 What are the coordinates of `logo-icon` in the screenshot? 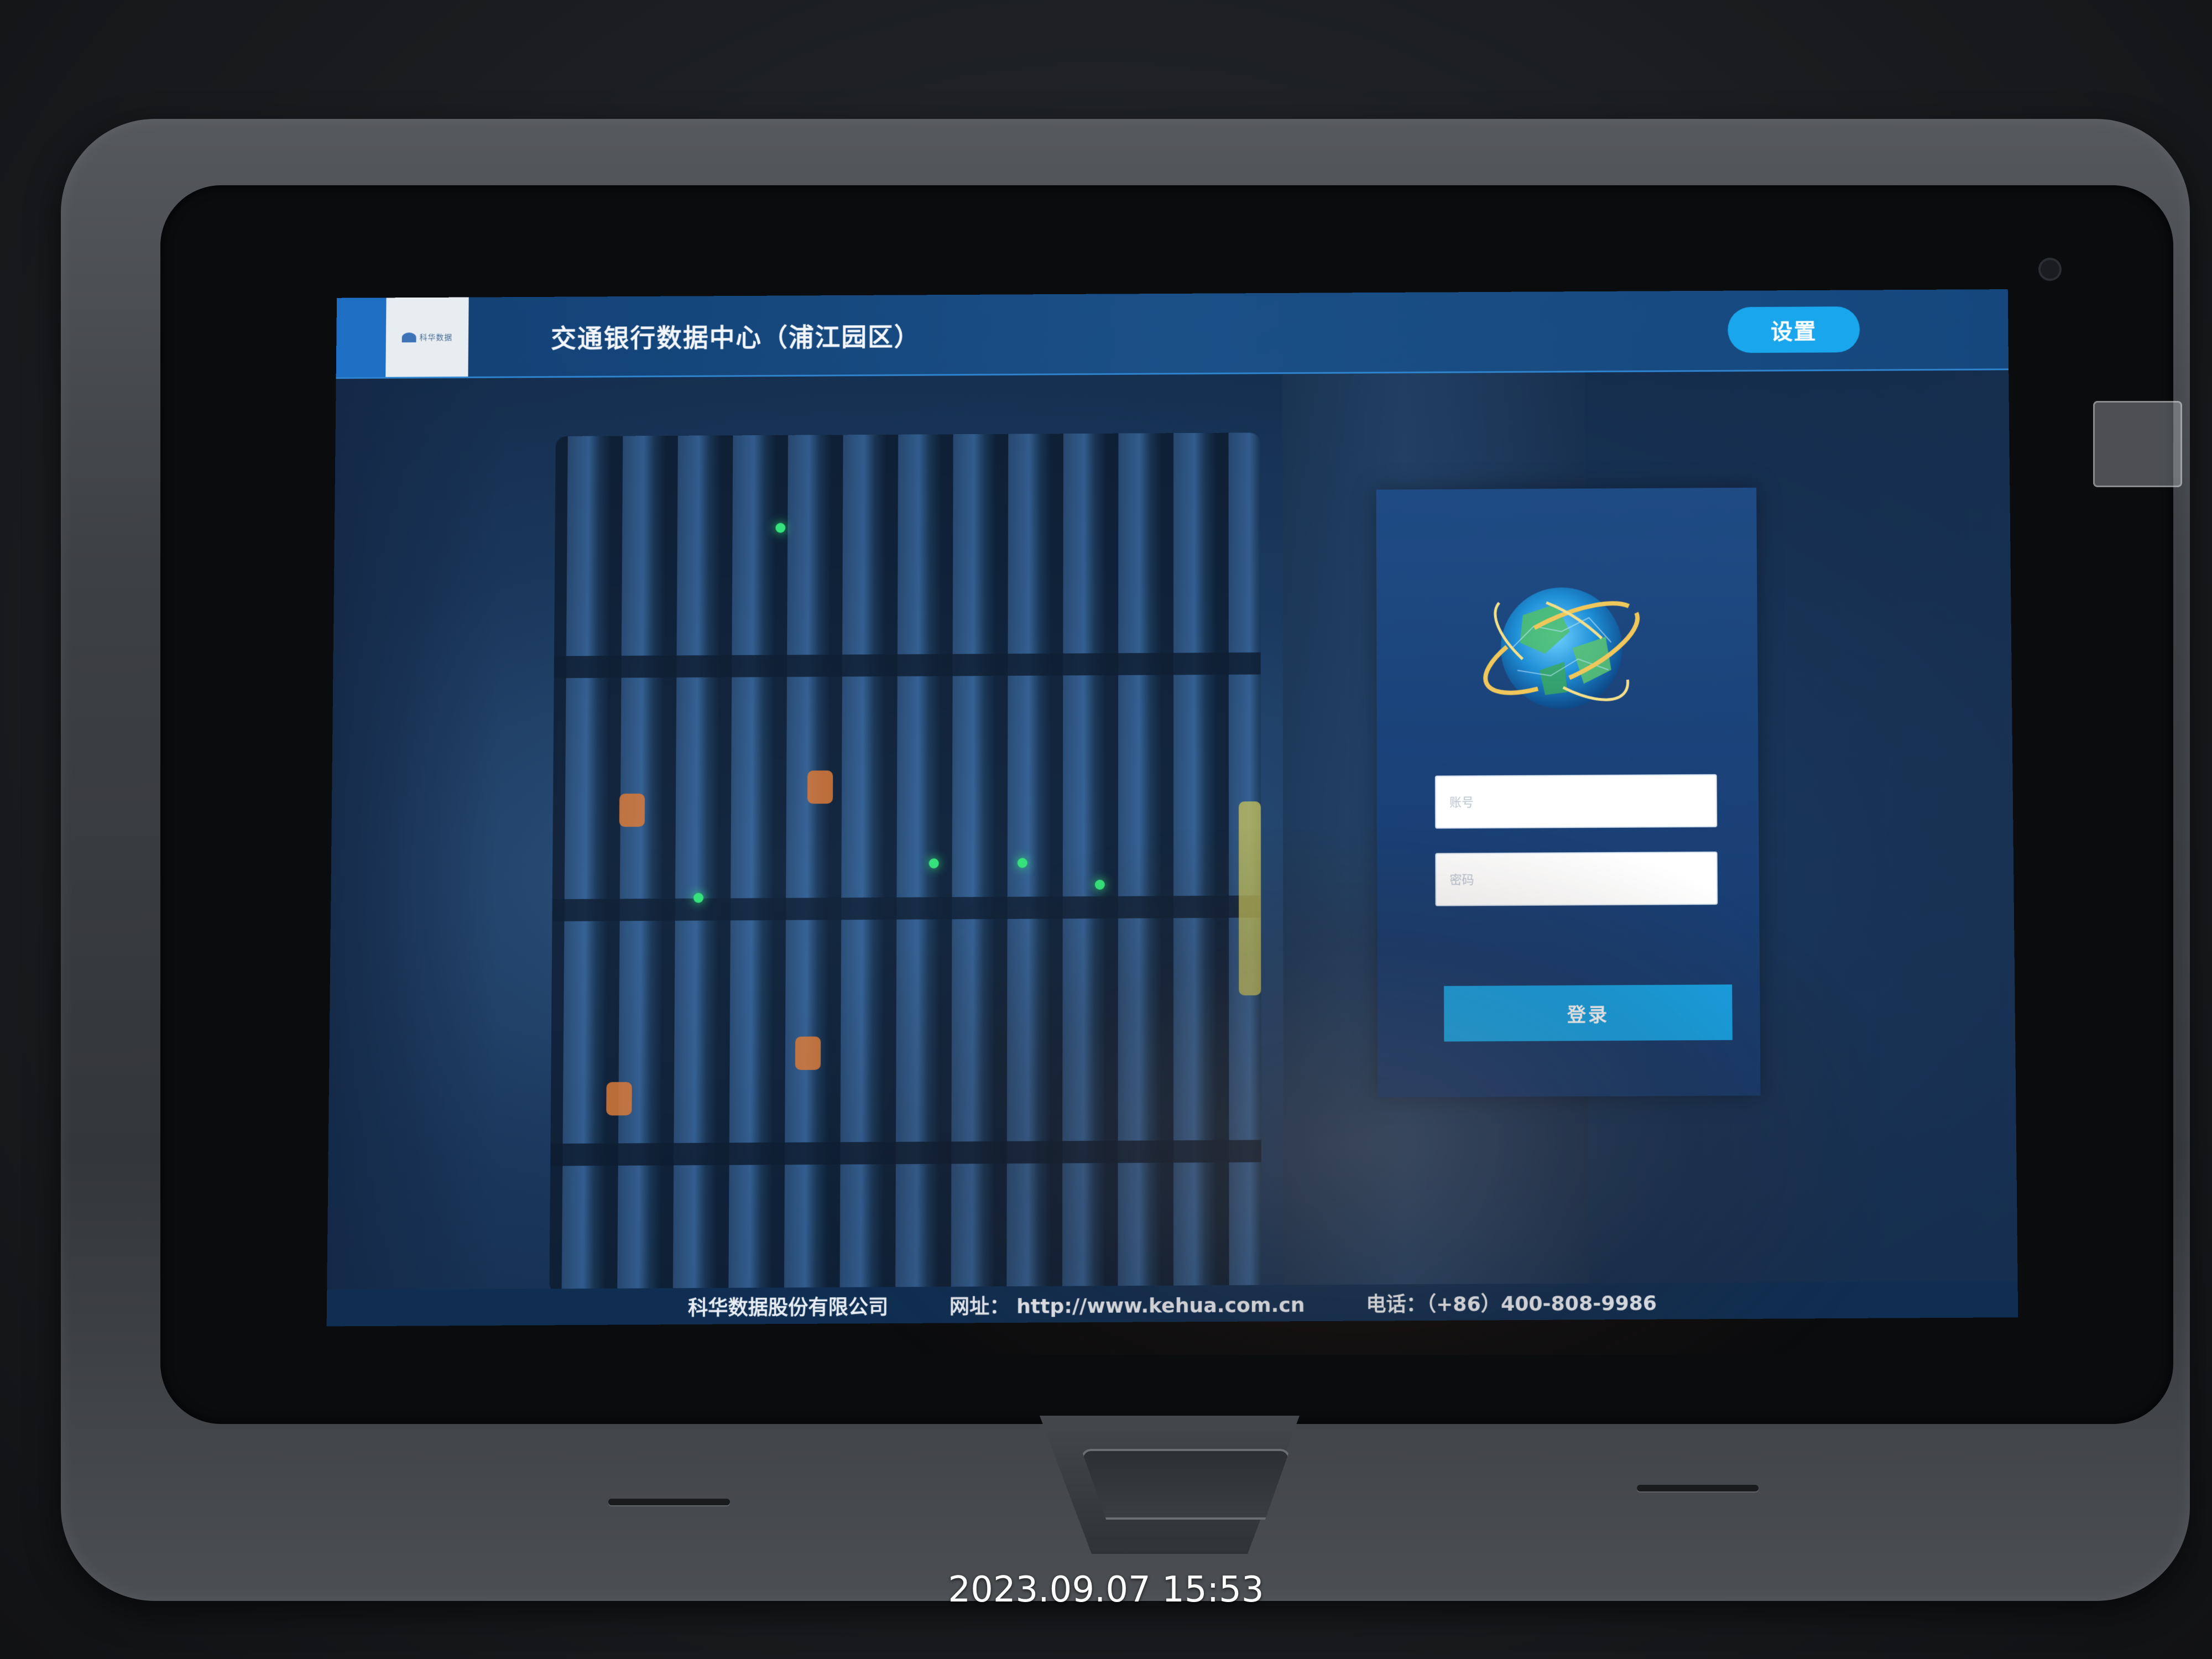 It's located at (409, 337).